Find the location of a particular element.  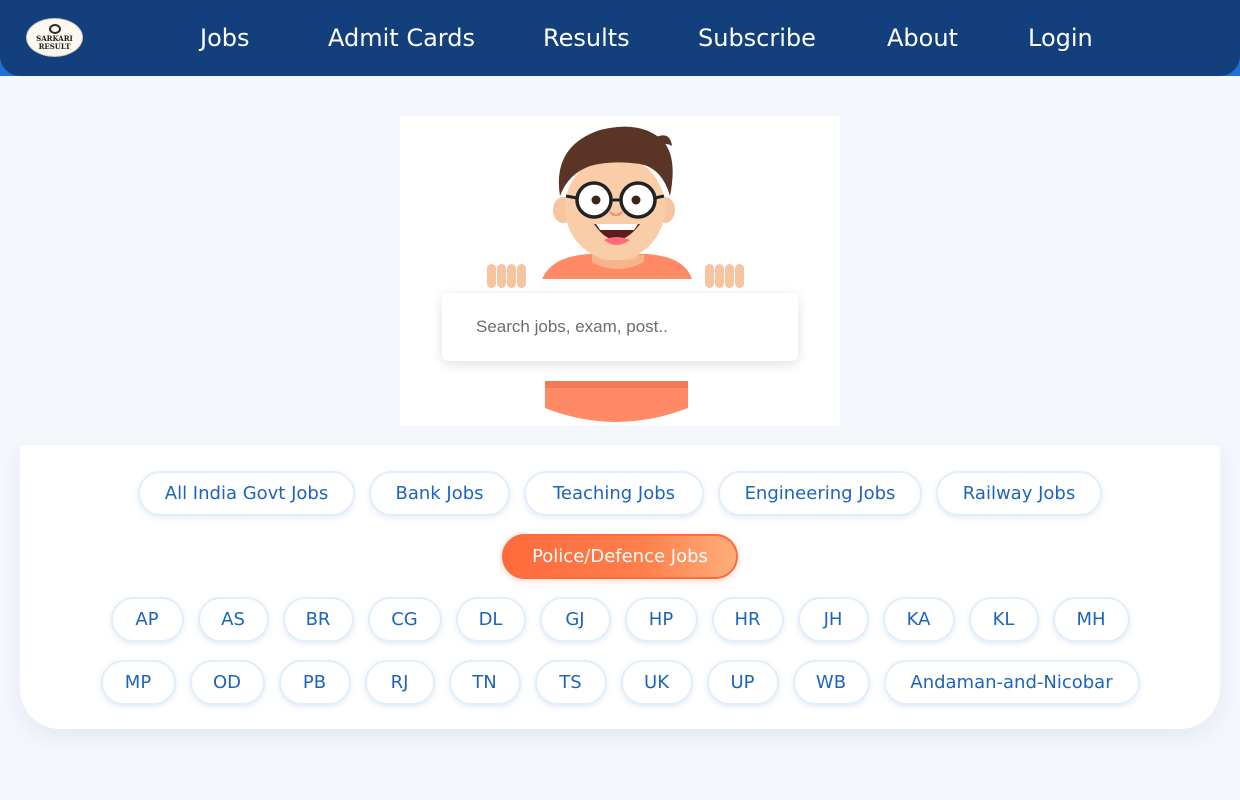

state-hp: HP is located at coordinates (661, 619).